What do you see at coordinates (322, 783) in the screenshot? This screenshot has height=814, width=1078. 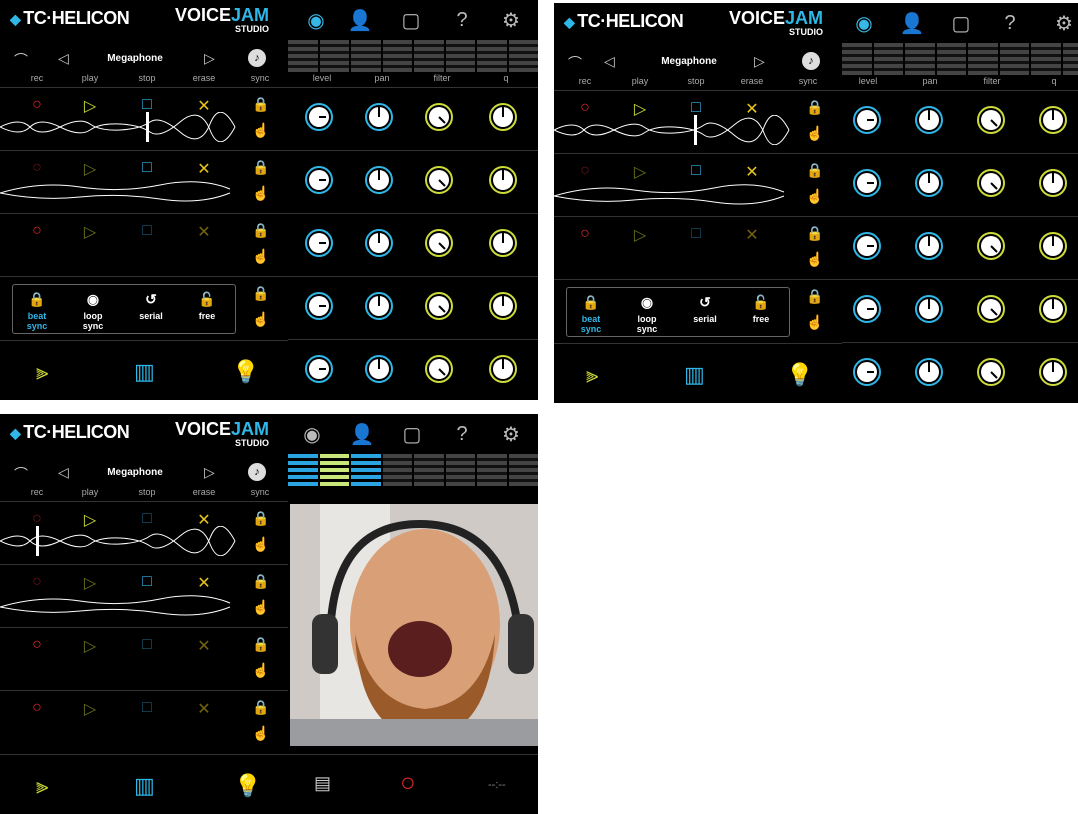 I see `film-icon: ▤` at bounding box center [322, 783].